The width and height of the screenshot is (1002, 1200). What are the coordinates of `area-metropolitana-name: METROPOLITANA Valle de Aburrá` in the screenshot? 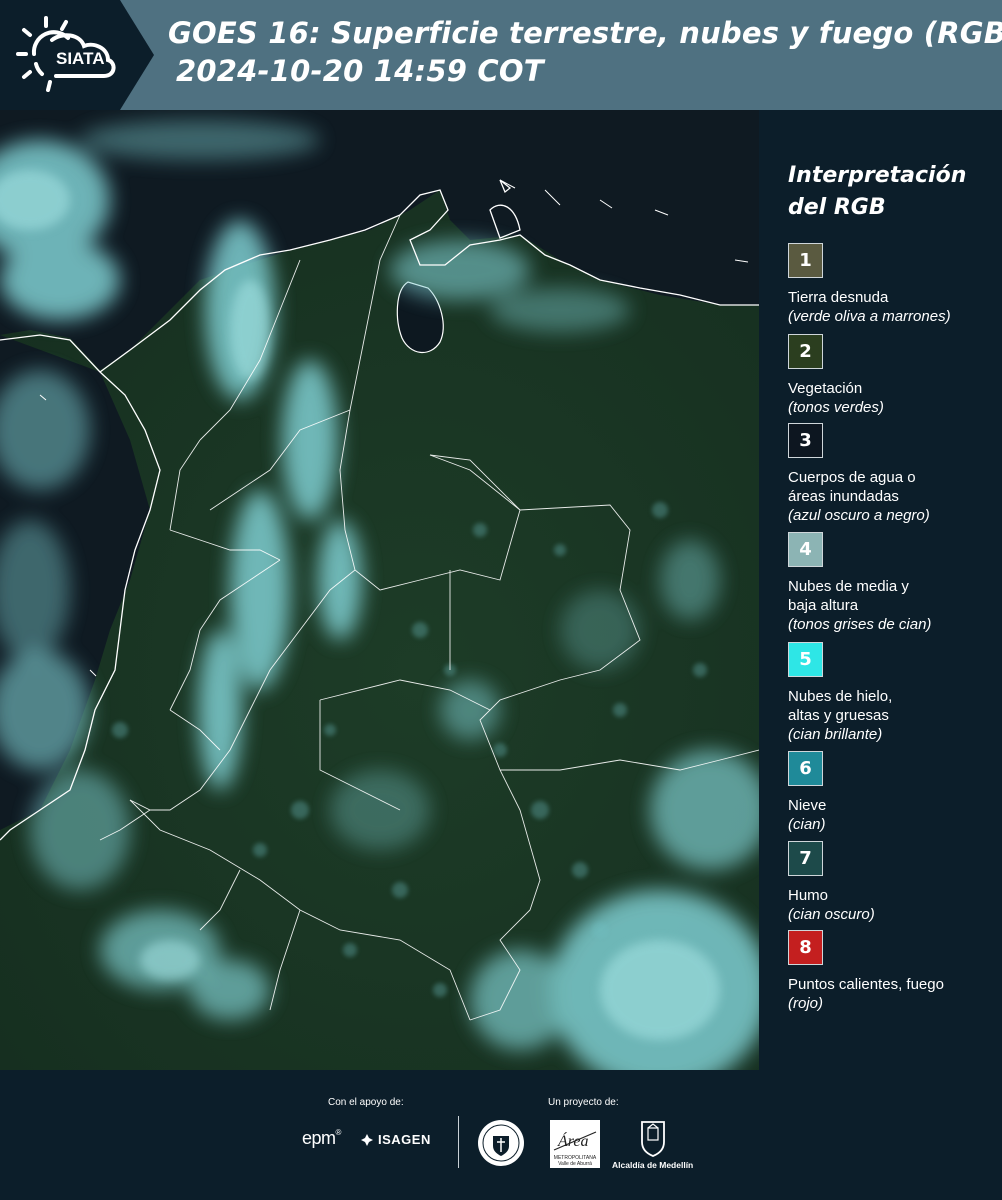 It's located at (575, 1161).